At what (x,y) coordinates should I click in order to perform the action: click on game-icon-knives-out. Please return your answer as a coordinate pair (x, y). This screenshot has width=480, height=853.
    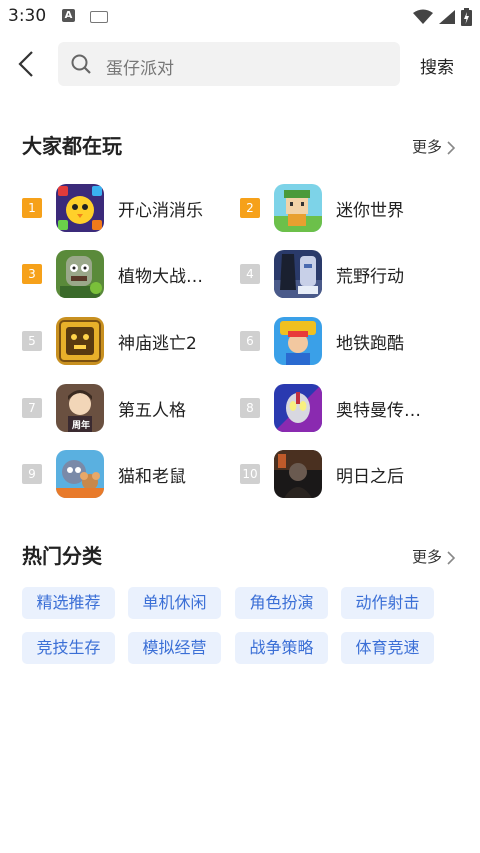
    Looking at the image, I should click on (298, 274).